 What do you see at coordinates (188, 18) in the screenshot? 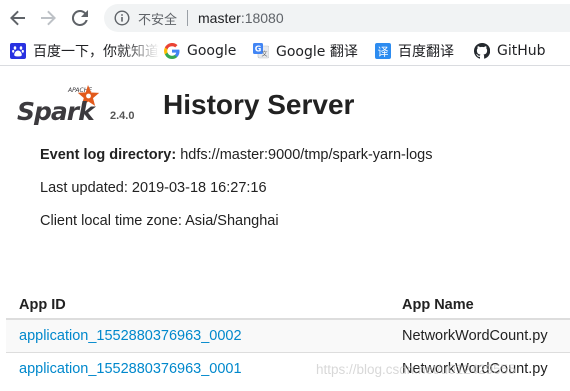
I see `omnibox-separator` at bounding box center [188, 18].